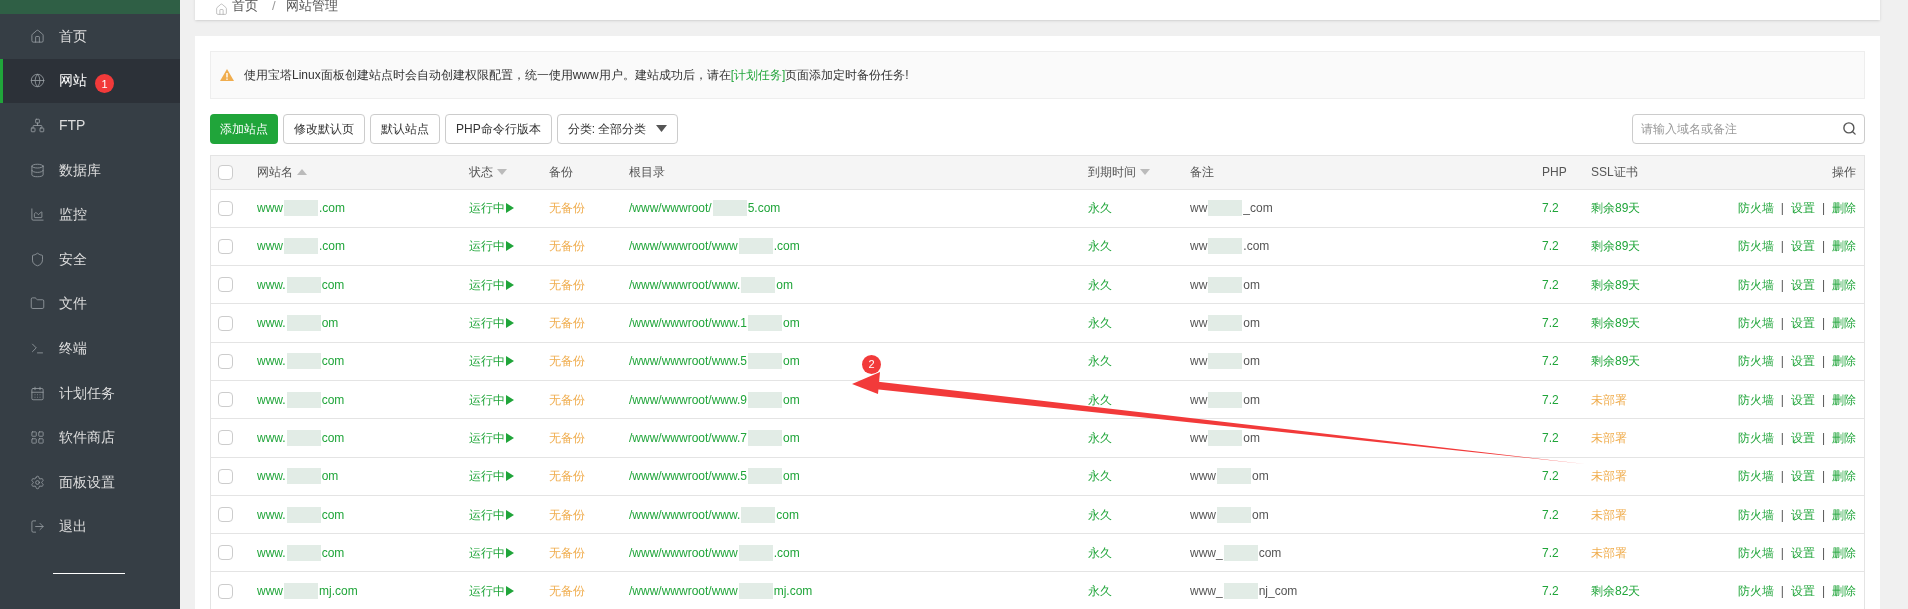 Image resolution: width=1908 pixels, height=609 pixels. I want to click on column-header: 状态, so click(481, 172).